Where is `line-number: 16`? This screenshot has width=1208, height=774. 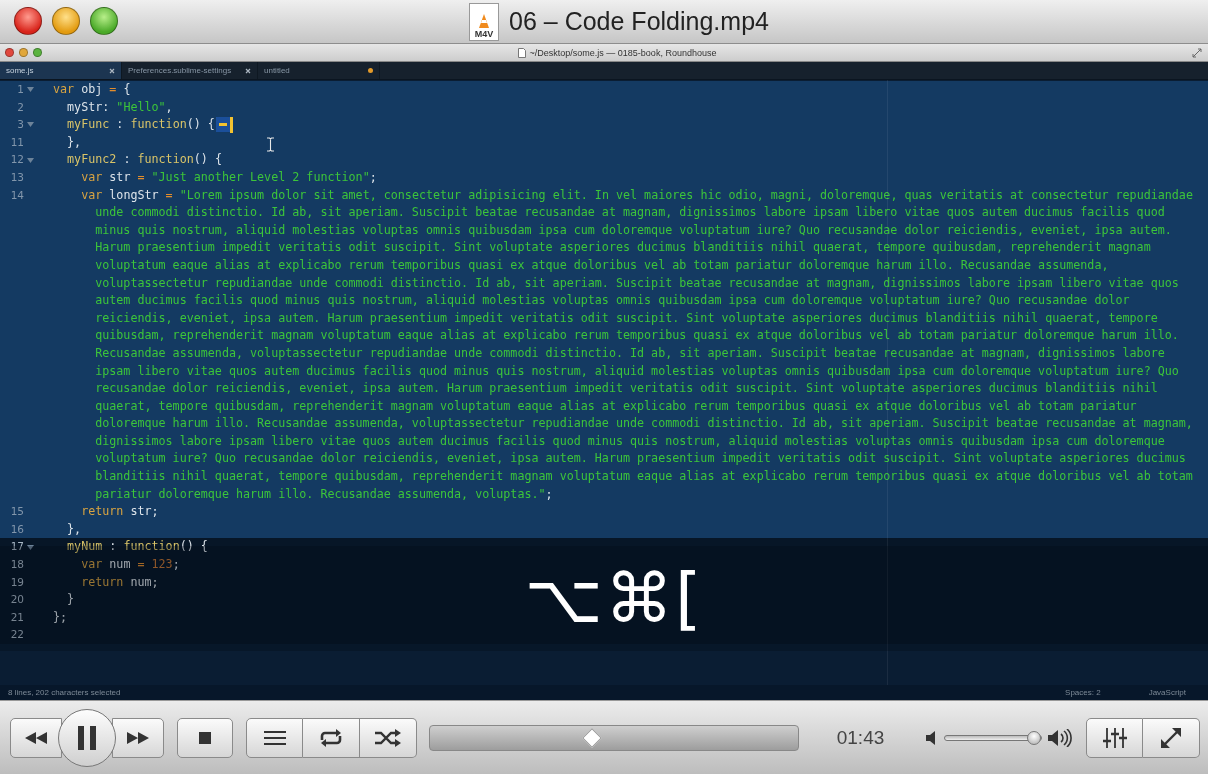
line-number: 16 is located at coordinates (16, 529).